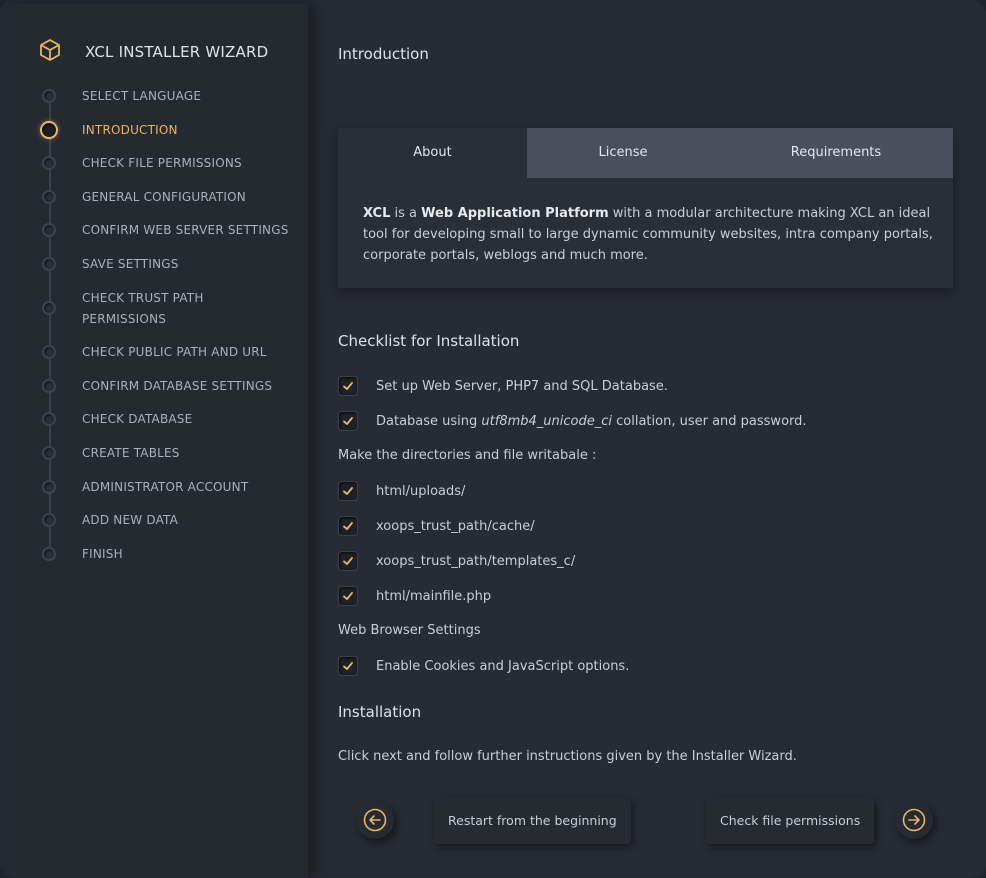 The height and width of the screenshot is (878, 986). I want to click on checklist-item: html/uploads/, so click(401, 491).